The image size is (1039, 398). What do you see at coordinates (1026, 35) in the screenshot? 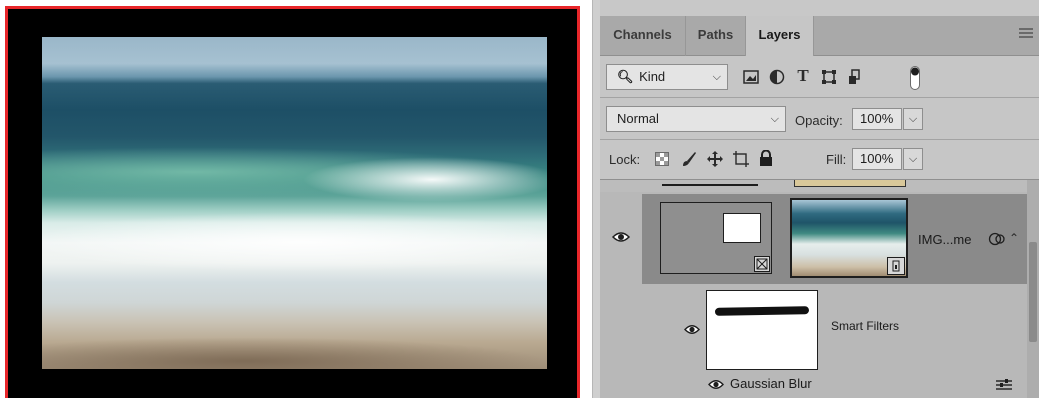
I see `panel-menu-icon` at bounding box center [1026, 35].